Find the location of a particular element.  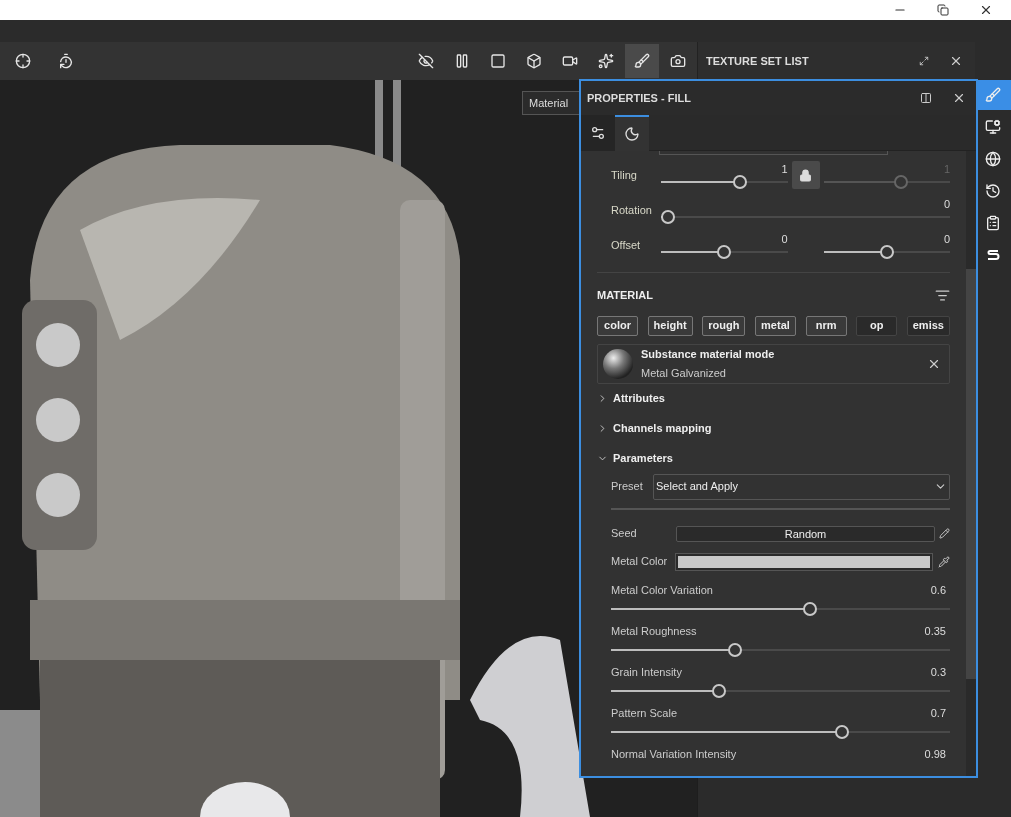

material-name: Metal Galvanized is located at coordinates (684, 373).